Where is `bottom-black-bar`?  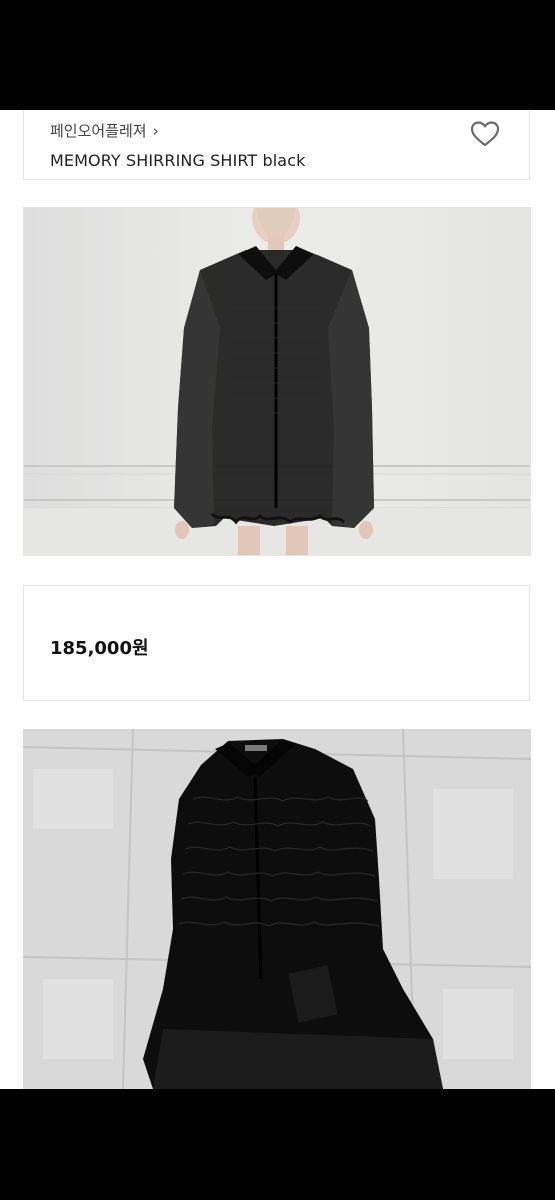 bottom-black-bar is located at coordinates (277, 1144).